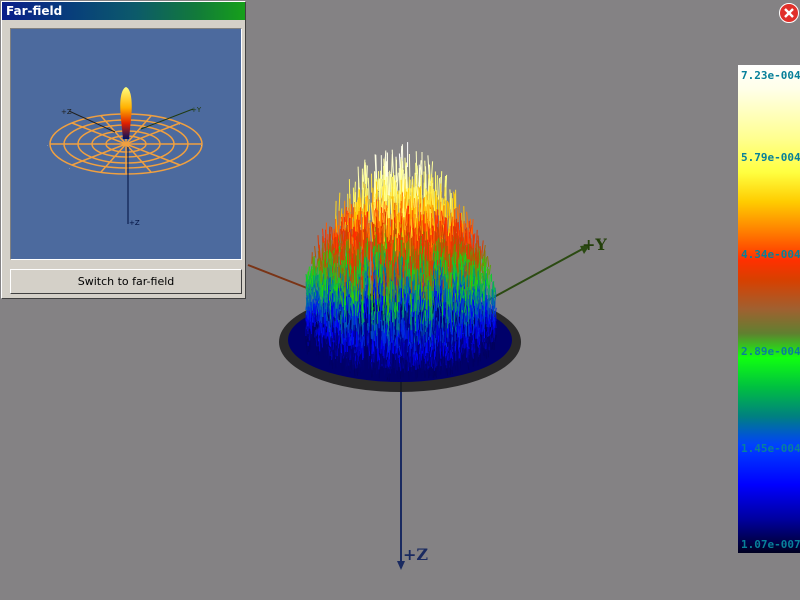 This screenshot has width=800, height=600. Describe the element at coordinates (401, 261) in the screenshot. I see `field-spikes` at that location.